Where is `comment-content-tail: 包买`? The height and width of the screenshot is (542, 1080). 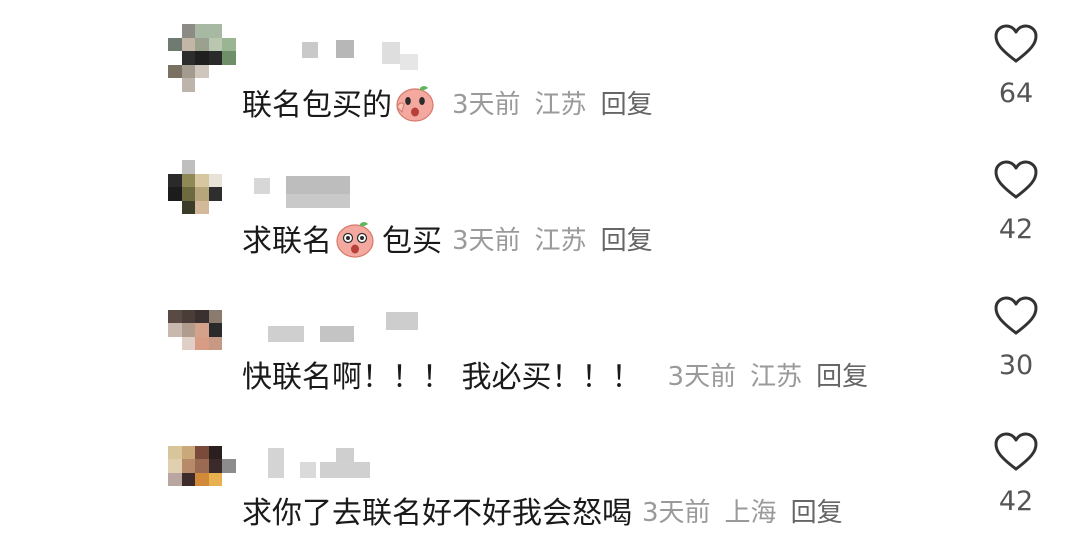 comment-content-tail: 包买 is located at coordinates (412, 241).